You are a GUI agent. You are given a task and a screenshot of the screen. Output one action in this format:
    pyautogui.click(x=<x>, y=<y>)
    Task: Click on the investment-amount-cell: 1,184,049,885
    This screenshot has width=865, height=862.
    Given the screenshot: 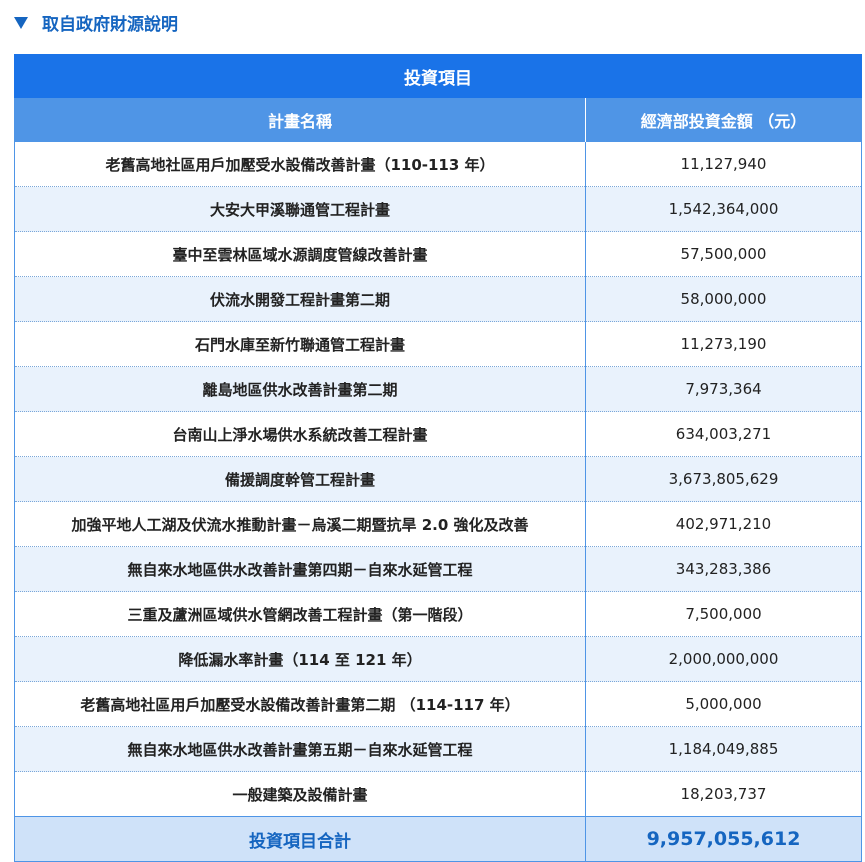 What is the action you would take?
    pyautogui.click(x=723, y=749)
    